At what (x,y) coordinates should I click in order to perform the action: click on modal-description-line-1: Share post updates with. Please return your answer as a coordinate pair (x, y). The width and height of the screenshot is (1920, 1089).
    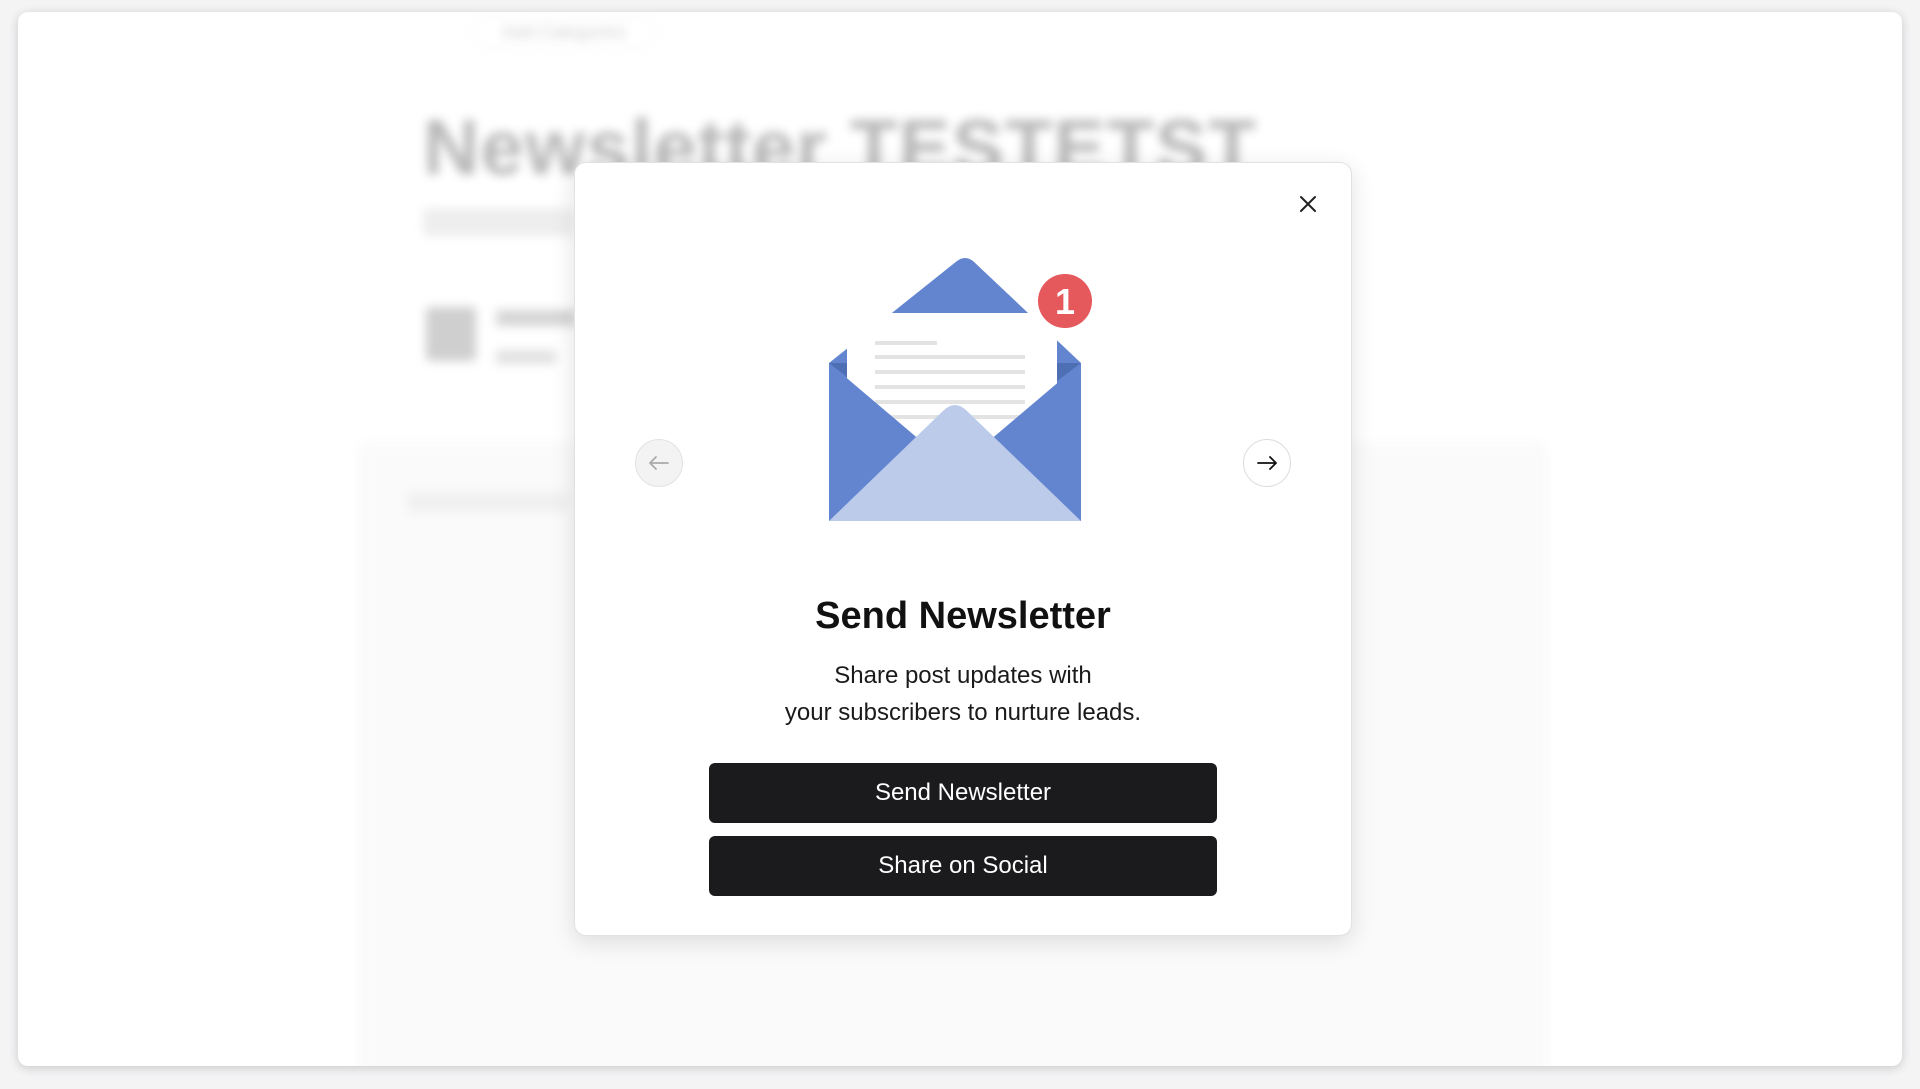
    Looking at the image, I should click on (963, 675).